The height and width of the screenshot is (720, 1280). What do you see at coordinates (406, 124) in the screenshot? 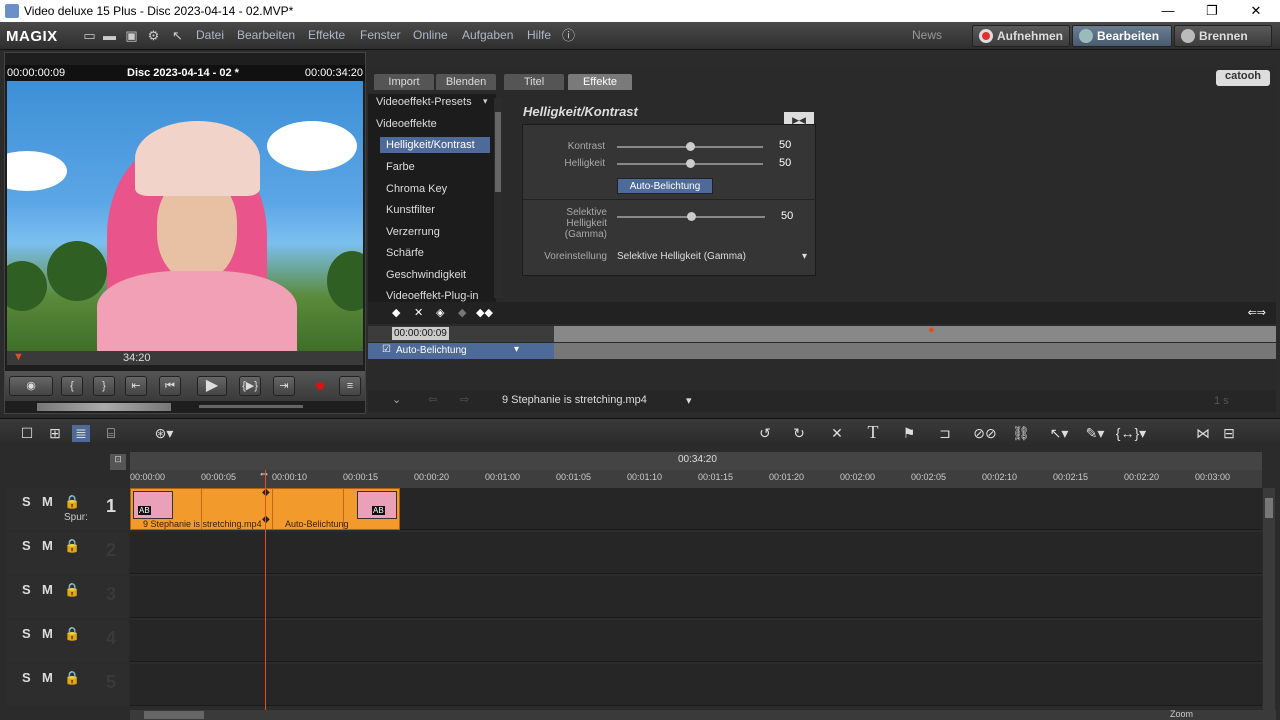
I see `category-videoeffekte: Videoeffekte` at bounding box center [406, 124].